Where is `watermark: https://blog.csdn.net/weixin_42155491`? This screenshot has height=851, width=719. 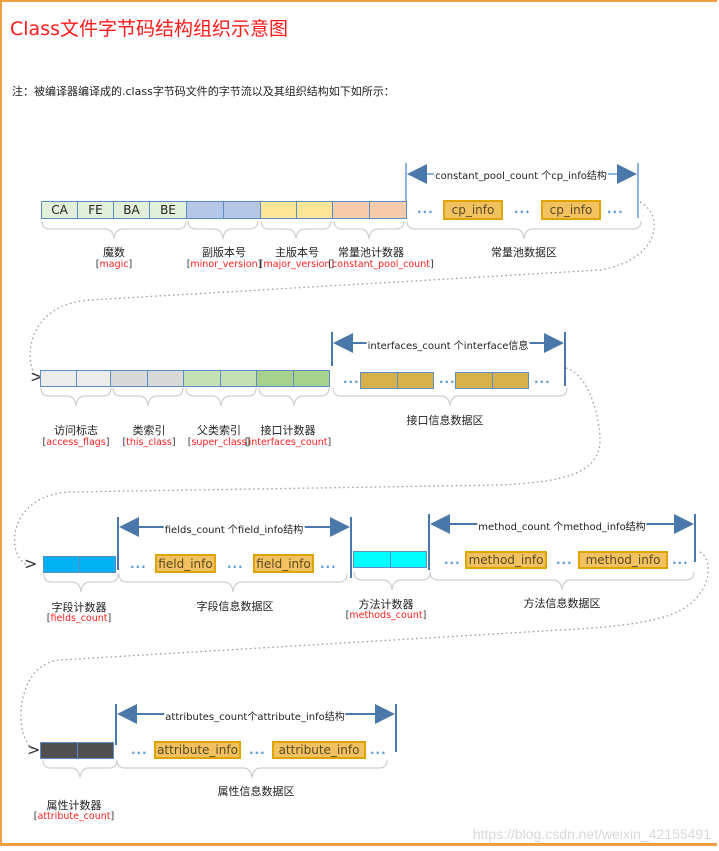
watermark: https://blog.csdn.net/weixin_42155491 is located at coordinates (591, 834).